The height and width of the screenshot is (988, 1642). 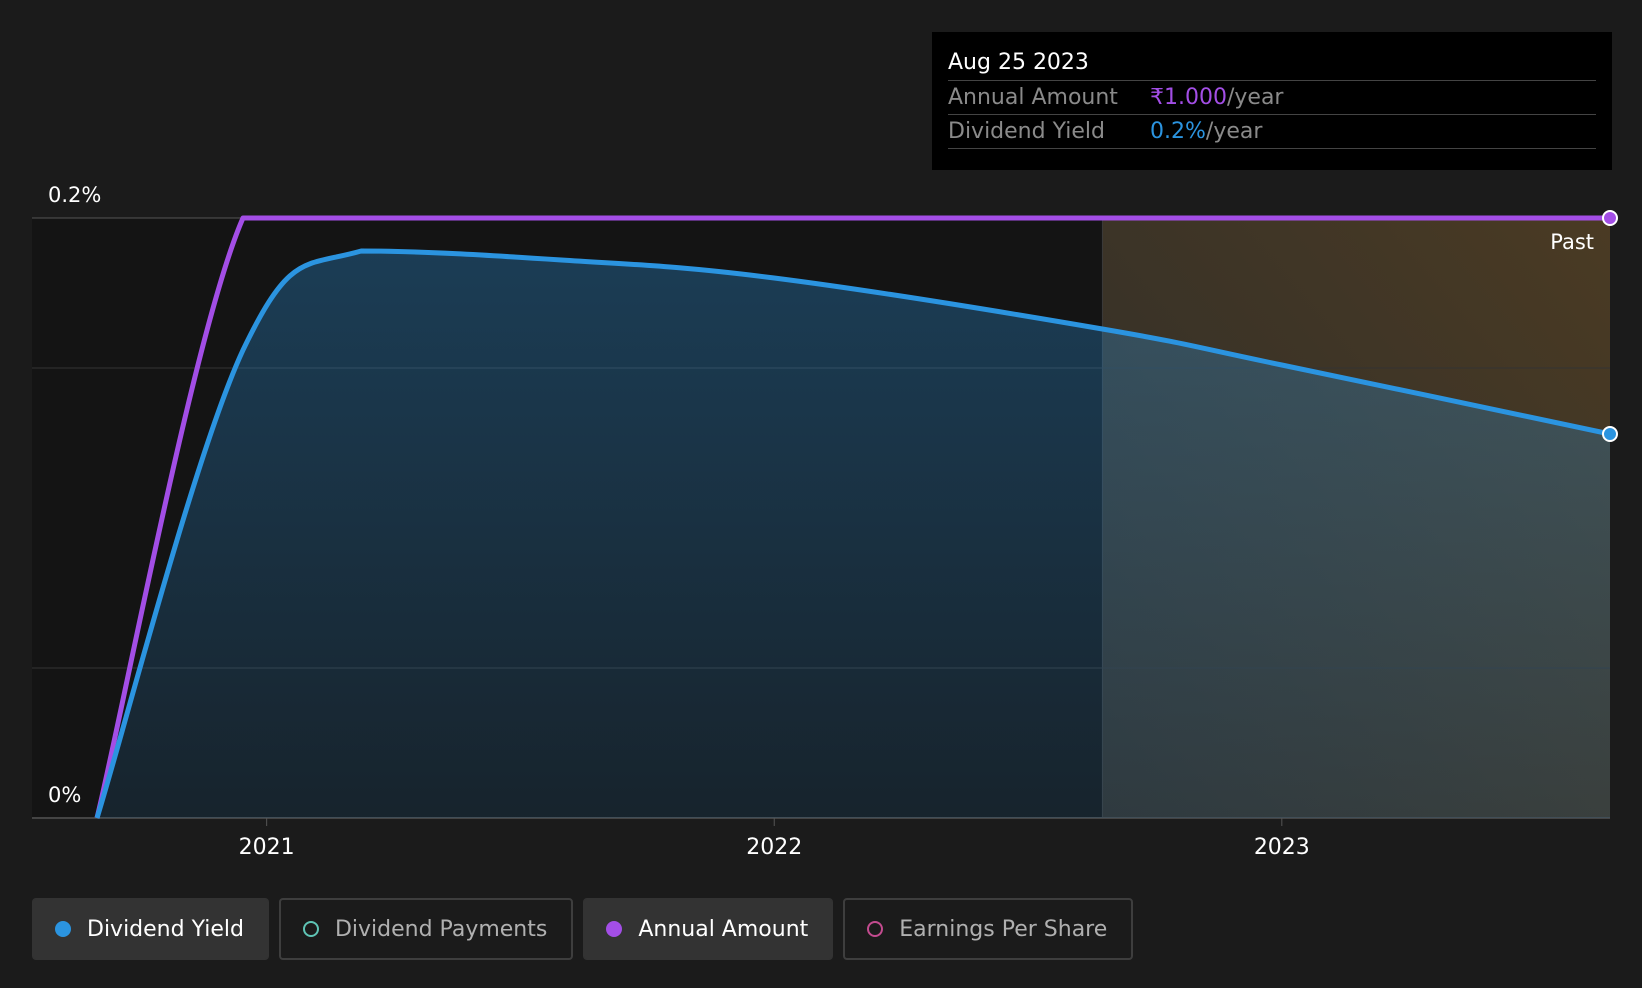 What do you see at coordinates (875, 929) in the screenshot?
I see `earnings-per-share-ring-icon` at bounding box center [875, 929].